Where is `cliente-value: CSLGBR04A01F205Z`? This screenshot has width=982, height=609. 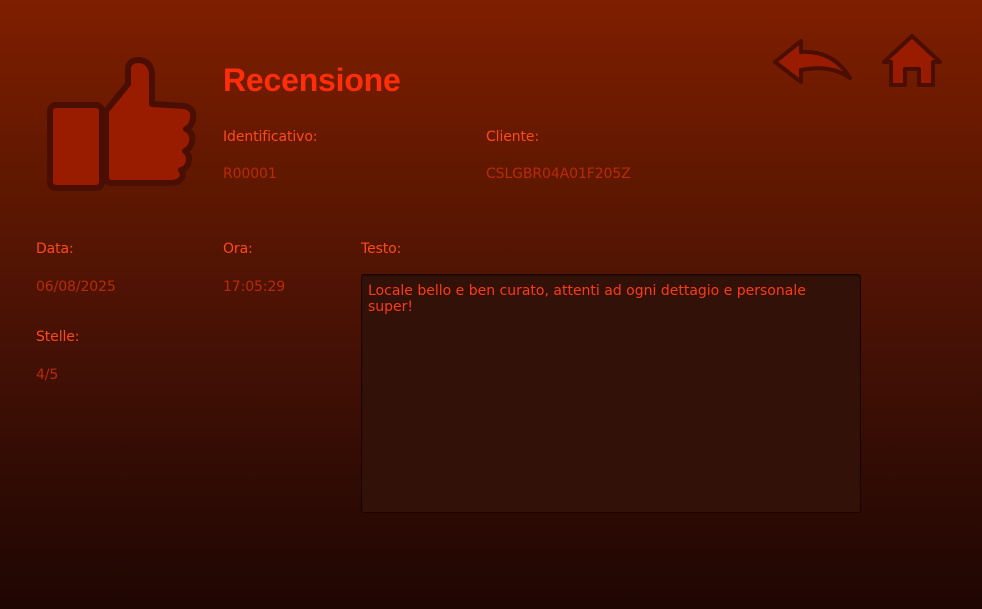
cliente-value: CSLGBR04A01F205Z is located at coordinates (558, 174).